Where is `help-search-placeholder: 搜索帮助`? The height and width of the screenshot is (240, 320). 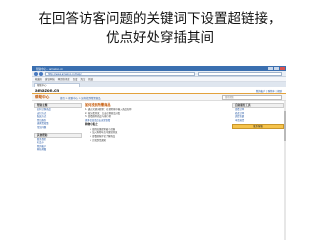 help-search-placeholder: 搜索帮助 is located at coordinates (229, 97).